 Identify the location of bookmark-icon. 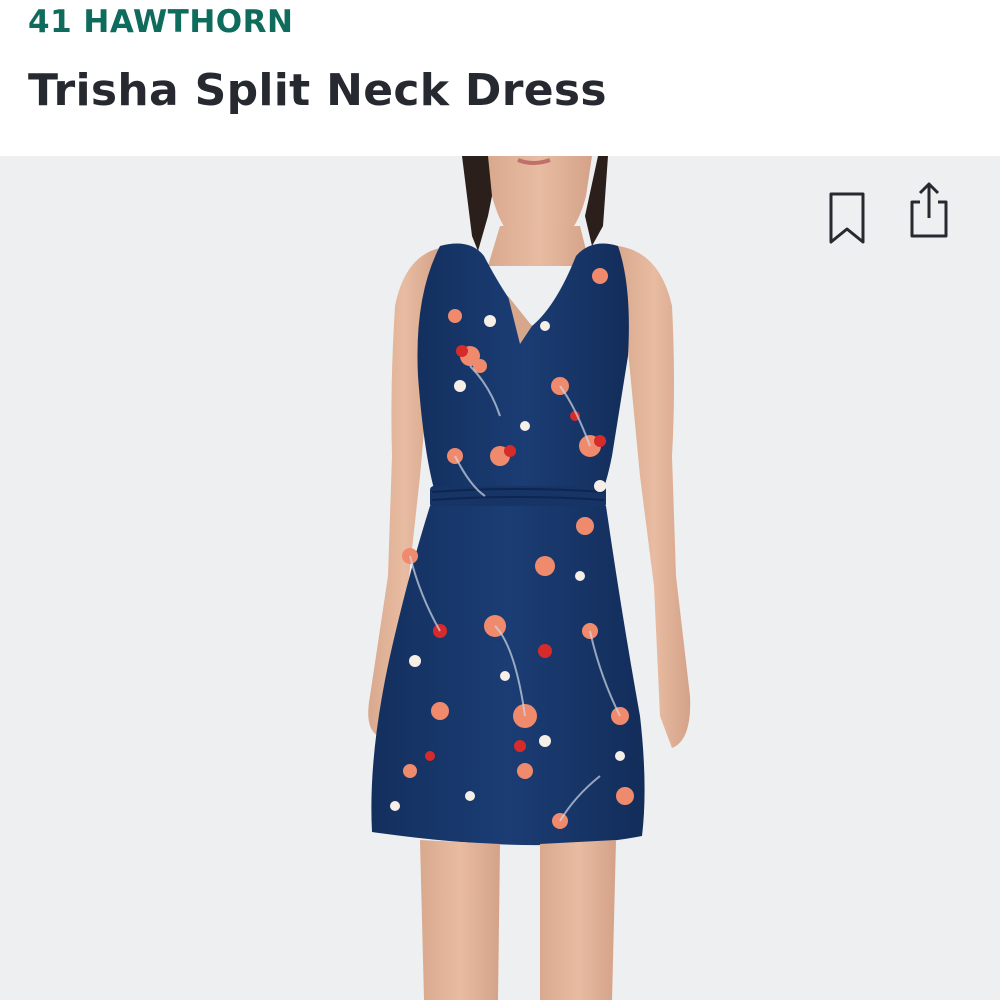
(847, 218).